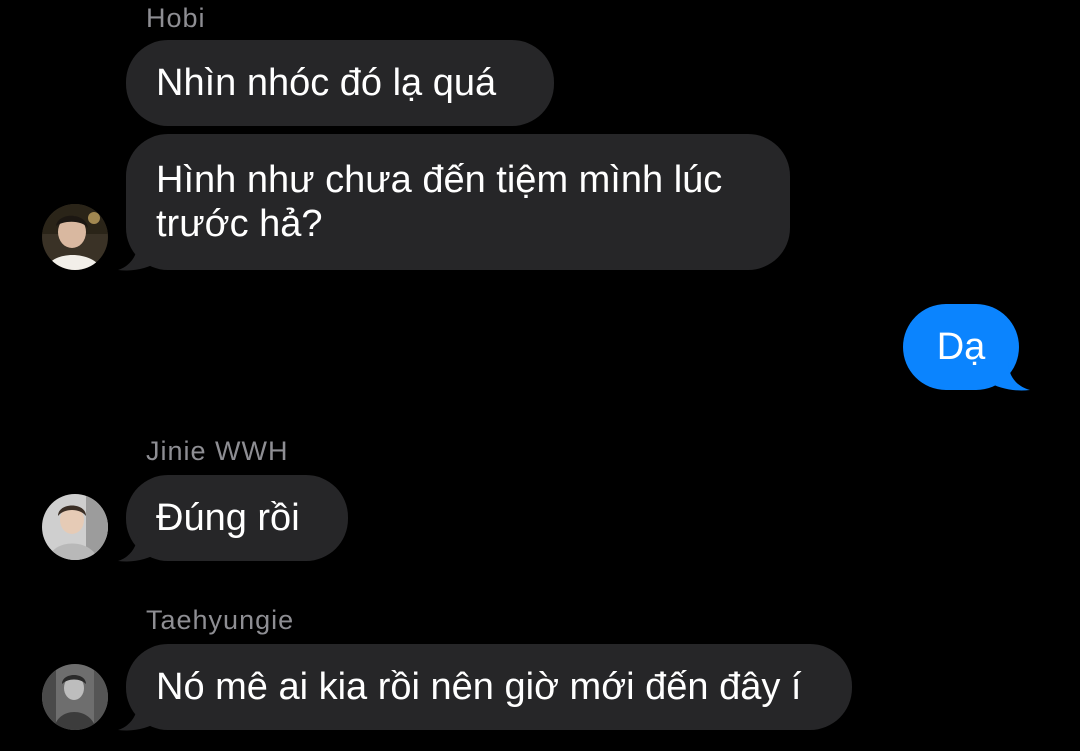 The height and width of the screenshot is (751, 1080). Describe the element at coordinates (326, 83) in the screenshot. I see `message-text: Nhìn nhóc đó lạ quá` at that location.